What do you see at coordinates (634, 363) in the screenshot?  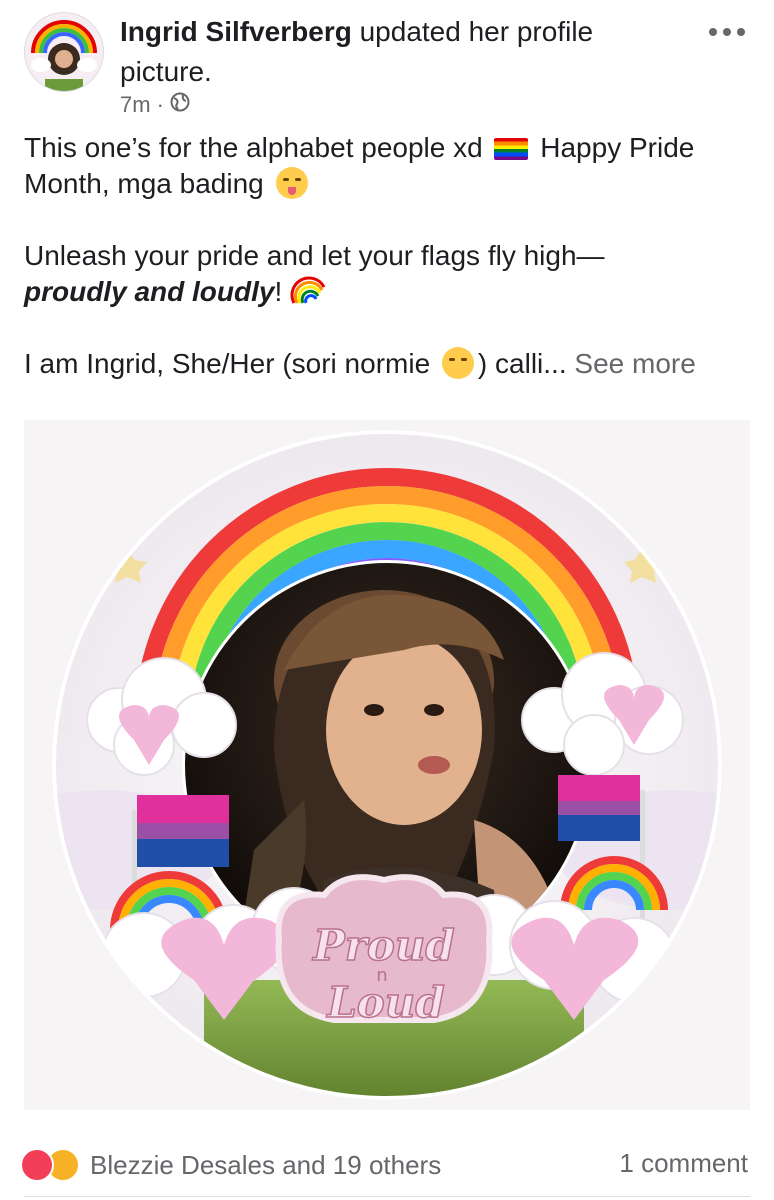 I see `see-more-link: See more` at bounding box center [634, 363].